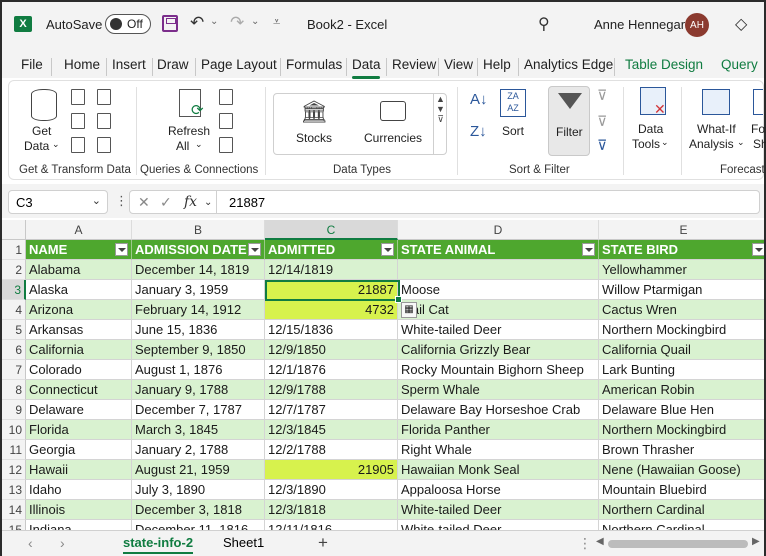 This screenshot has width=766, height=556. I want to click on table-cell: Georgia, so click(79, 450).